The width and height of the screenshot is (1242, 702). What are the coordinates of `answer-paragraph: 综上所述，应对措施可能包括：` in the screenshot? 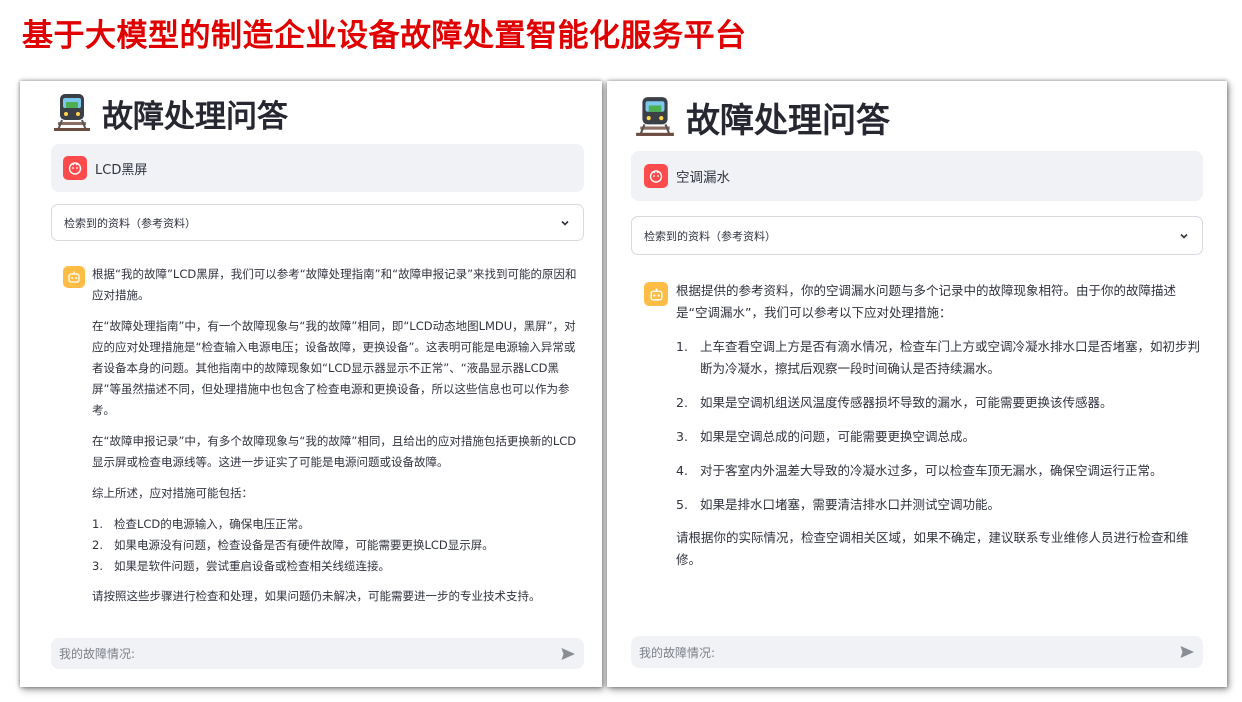 It's located at (172, 493).